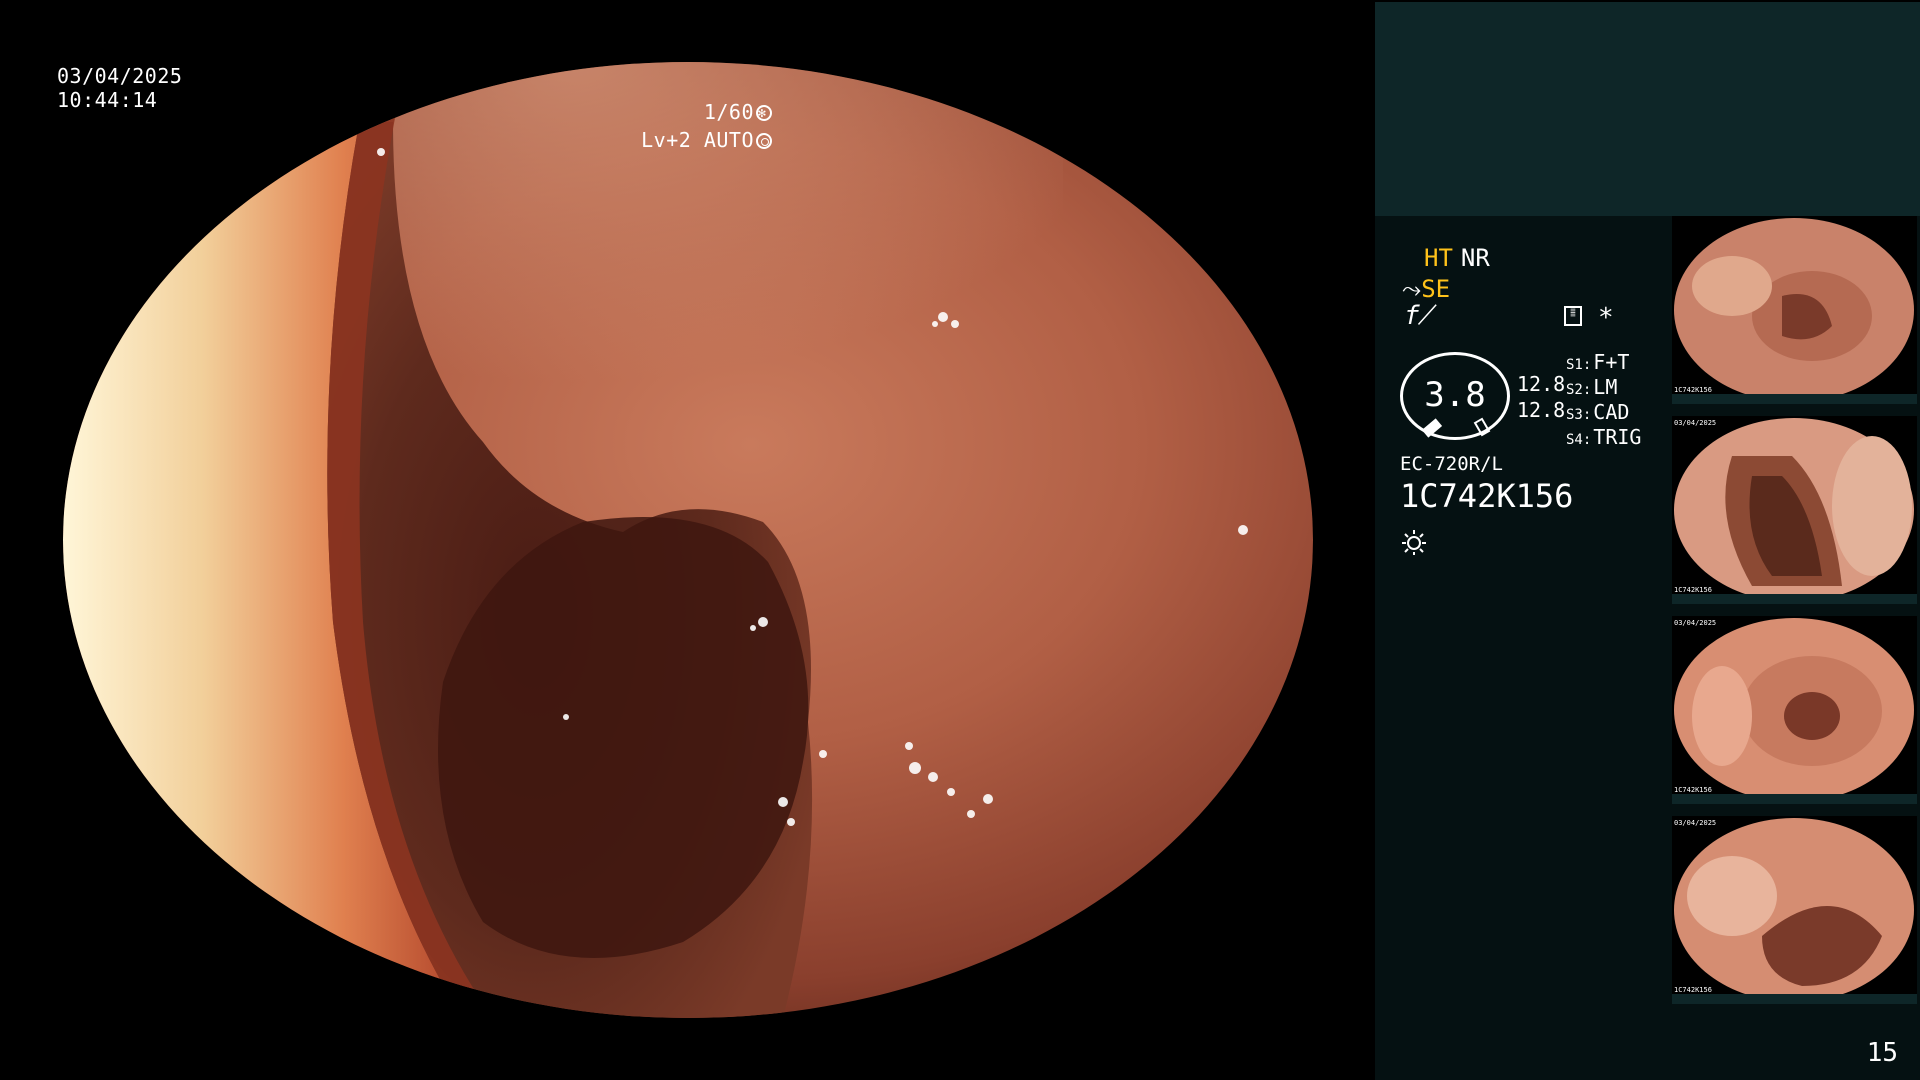 The height and width of the screenshot is (1080, 1920). What do you see at coordinates (1420, 316) in the screenshot?
I see `f-symbol-icon: f̸` at bounding box center [1420, 316].